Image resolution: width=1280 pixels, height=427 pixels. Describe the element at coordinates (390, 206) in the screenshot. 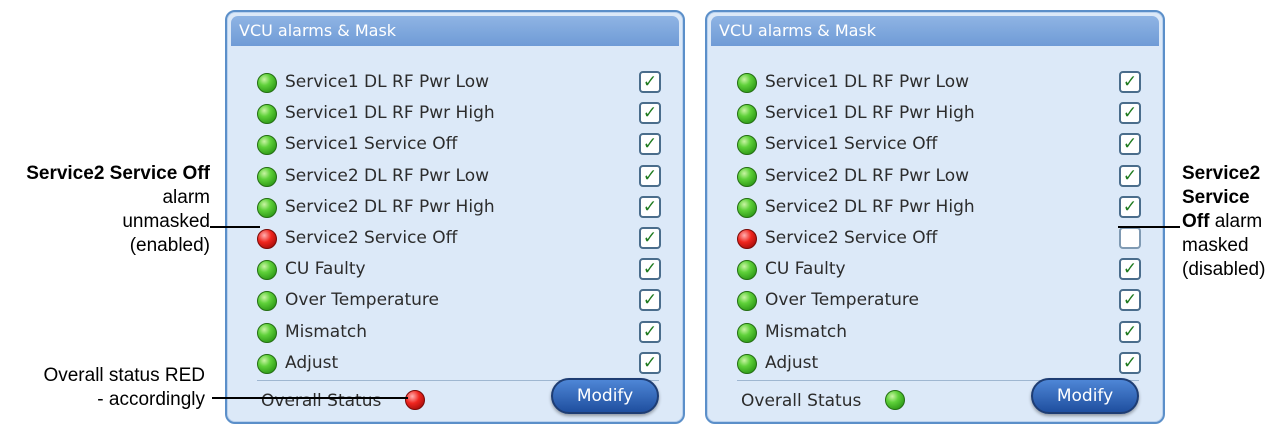

I see `alarm-label: Service2 DL RF Pwr High` at that location.